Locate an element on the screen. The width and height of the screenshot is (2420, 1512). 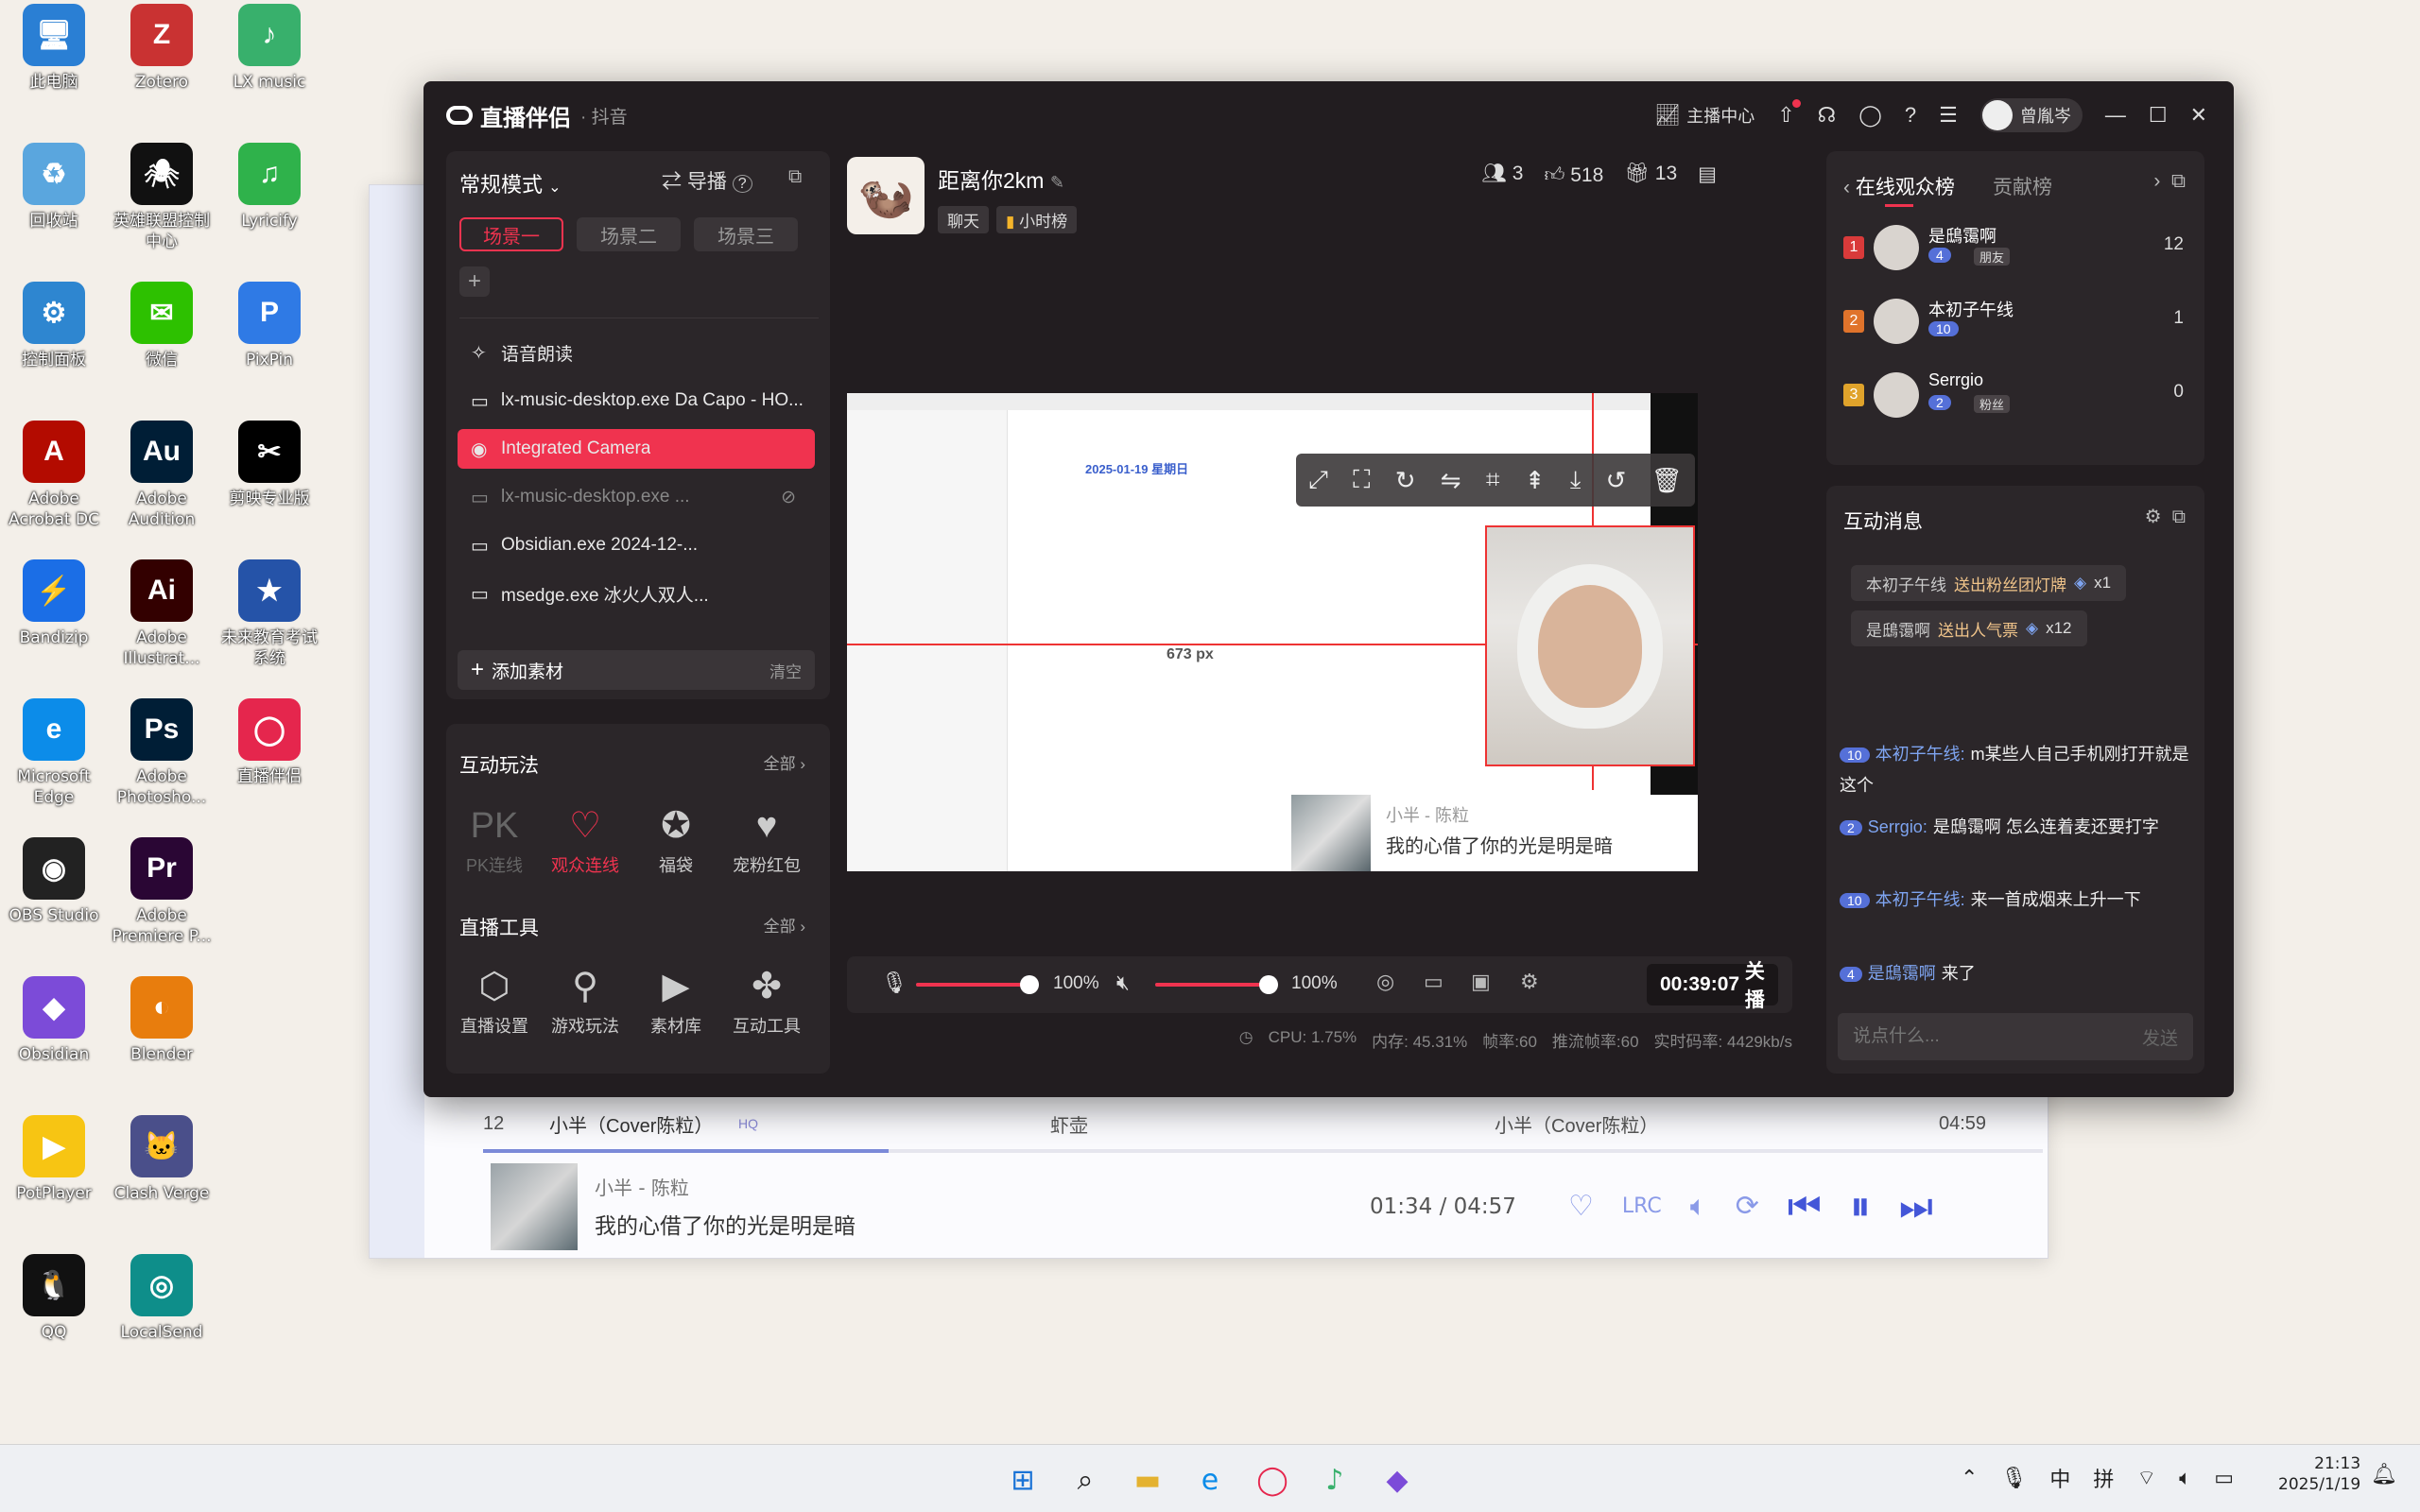
beauty-icon: ◎ is located at coordinates (1385, 982).